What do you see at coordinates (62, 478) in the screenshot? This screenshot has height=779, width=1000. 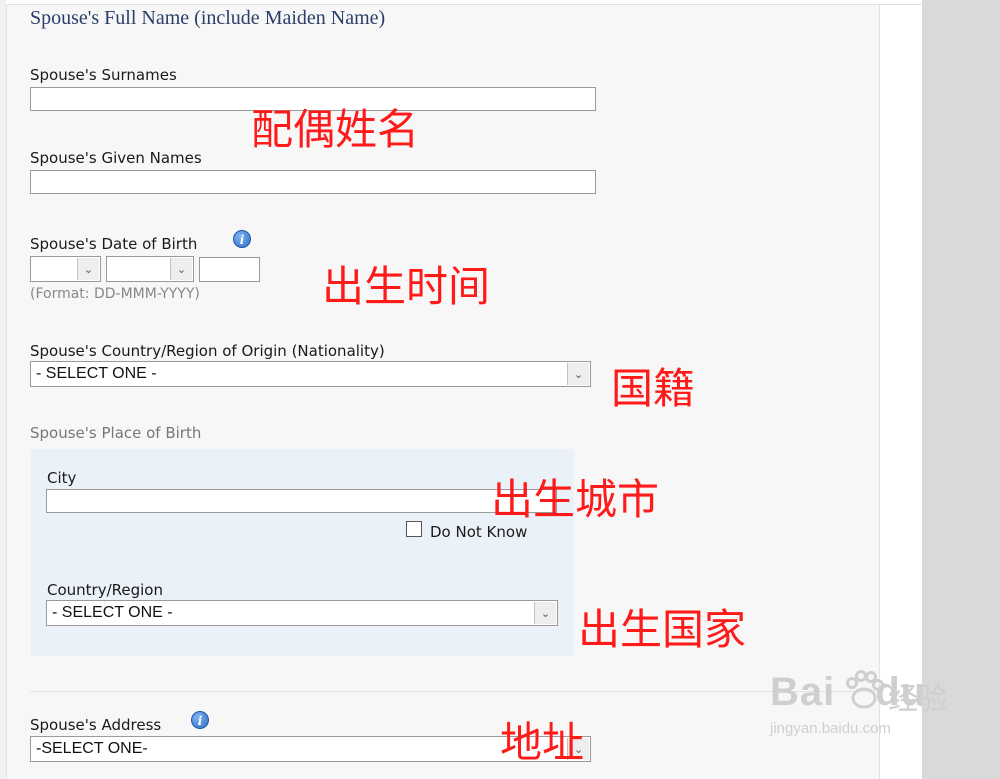 I see `city-label: City` at bounding box center [62, 478].